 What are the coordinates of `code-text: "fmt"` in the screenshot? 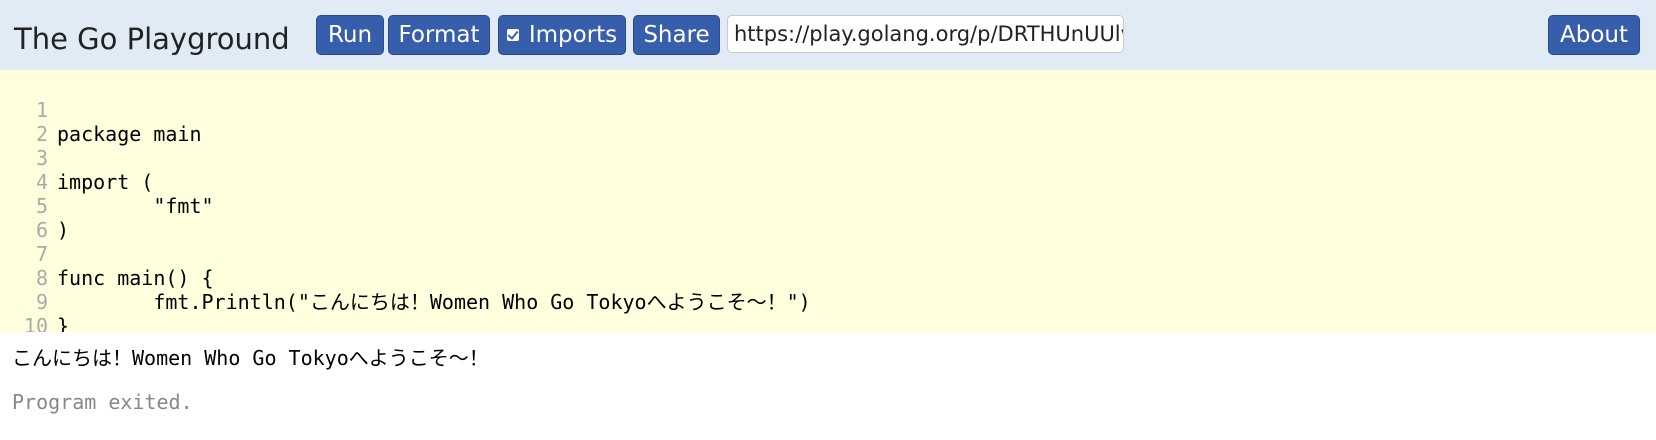 It's located at (135, 206).